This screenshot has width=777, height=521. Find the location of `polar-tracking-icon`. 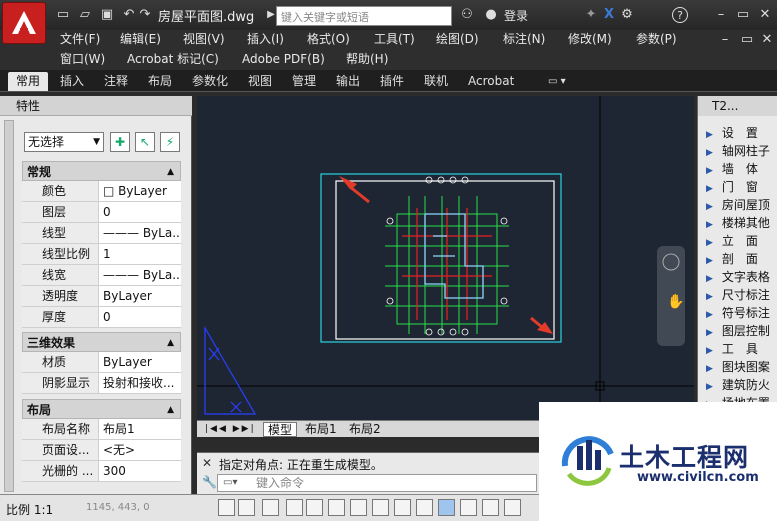

polar-tracking-icon is located at coordinates (294, 507).